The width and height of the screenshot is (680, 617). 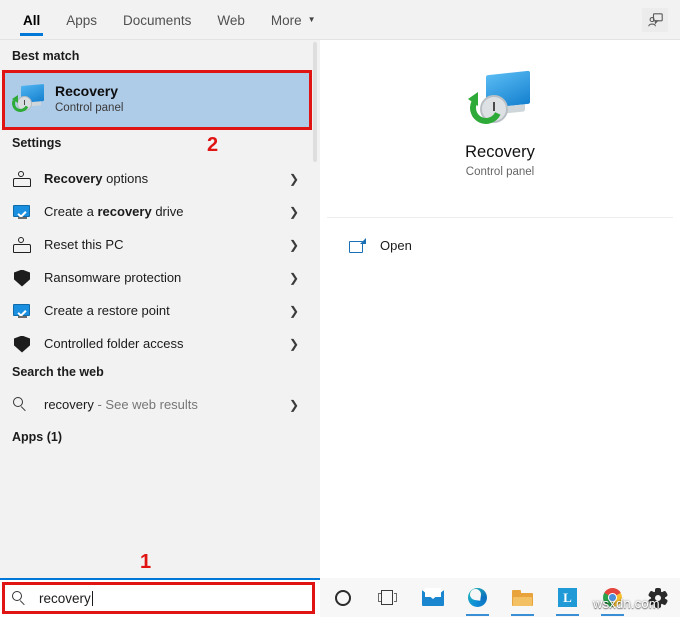 What do you see at coordinates (500, 152) in the screenshot?
I see `preview-title: Recovery` at bounding box center [500, 152].